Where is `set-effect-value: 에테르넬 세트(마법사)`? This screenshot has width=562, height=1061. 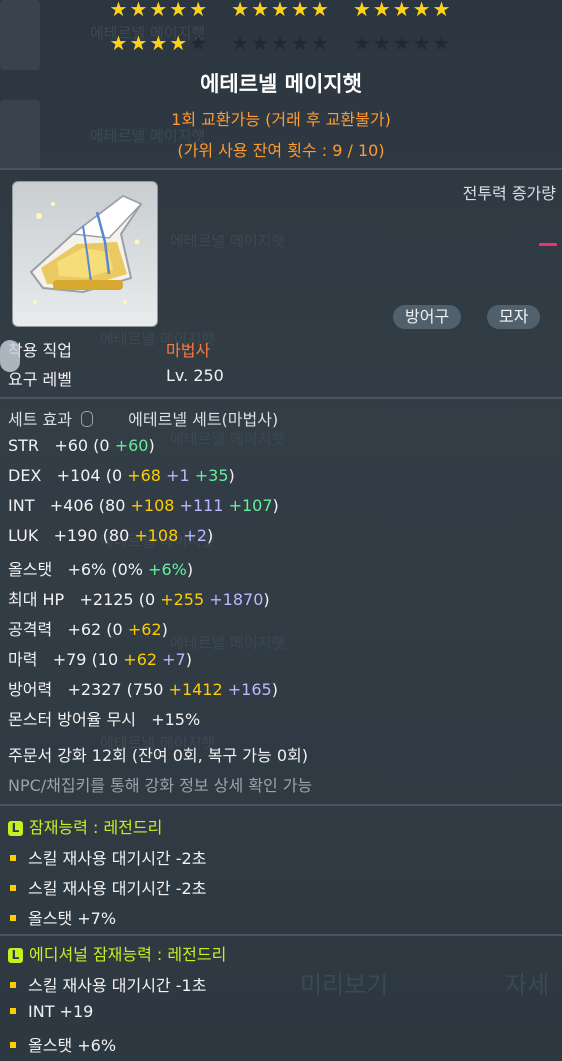
set-effect-value: 에테르넬 세트(마법사) is located at coordinates (203, 419).